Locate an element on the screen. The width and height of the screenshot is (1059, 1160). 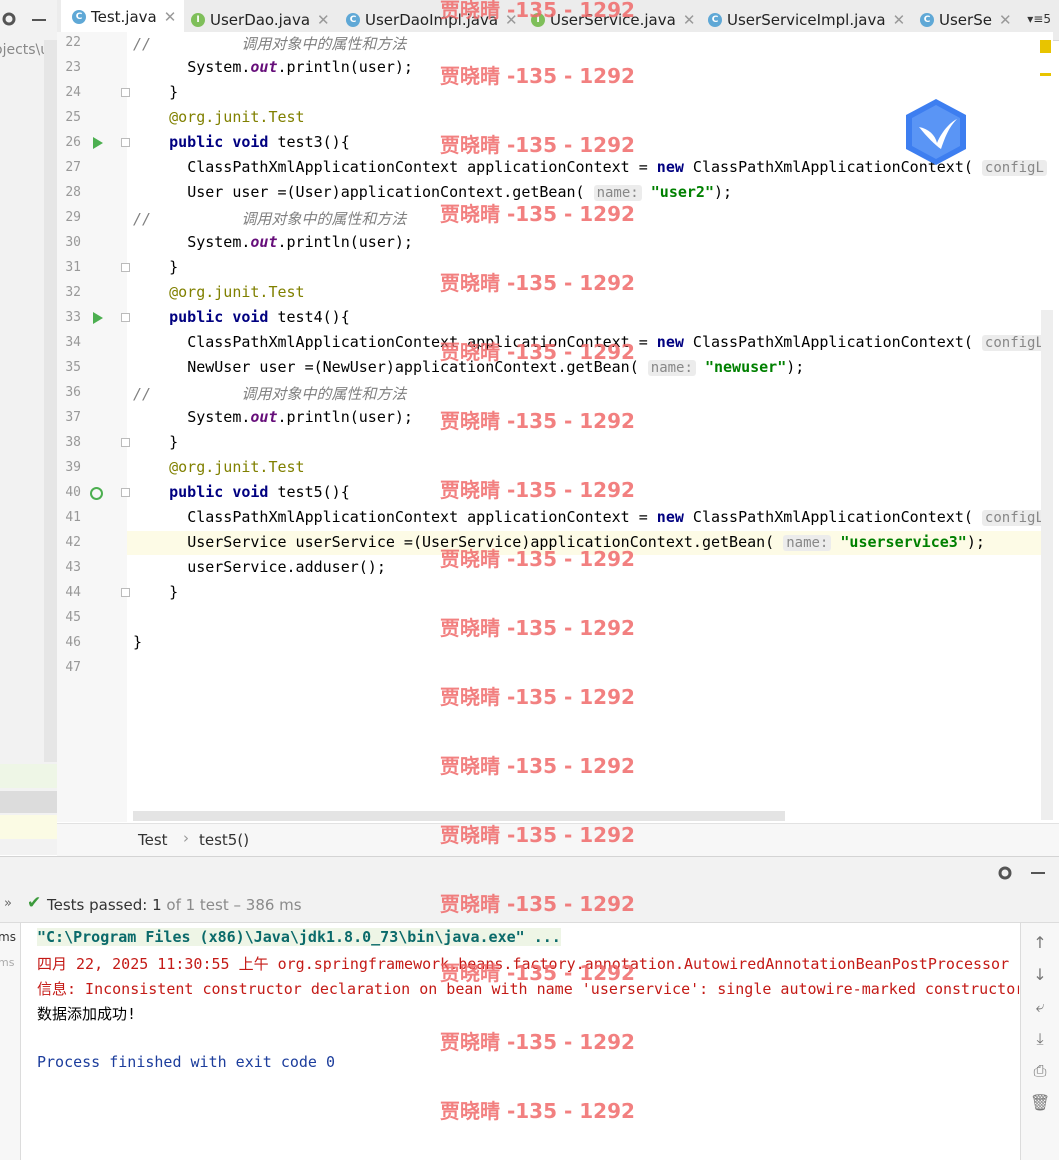
code-line-31: } is located at coordinates (155, 267).